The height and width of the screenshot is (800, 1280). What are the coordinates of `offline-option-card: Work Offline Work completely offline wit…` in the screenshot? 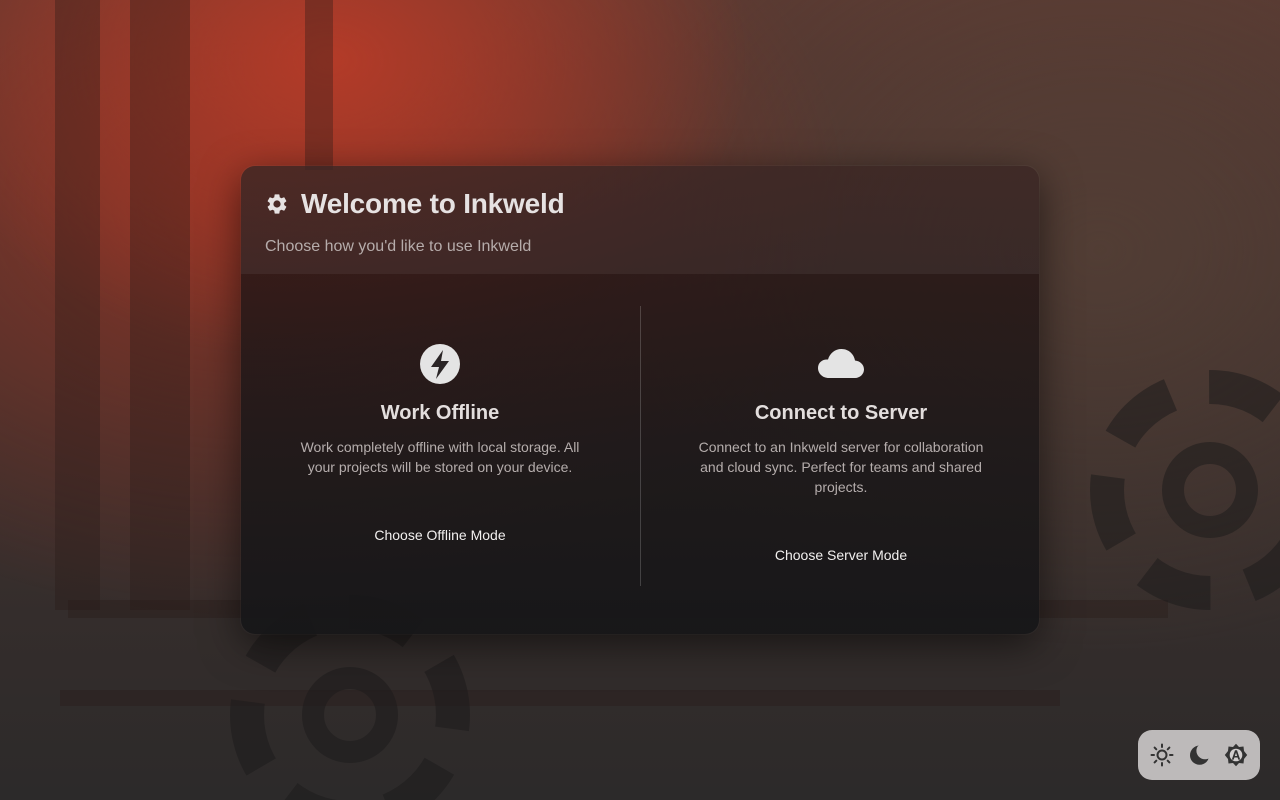 It's located at (436, 454).